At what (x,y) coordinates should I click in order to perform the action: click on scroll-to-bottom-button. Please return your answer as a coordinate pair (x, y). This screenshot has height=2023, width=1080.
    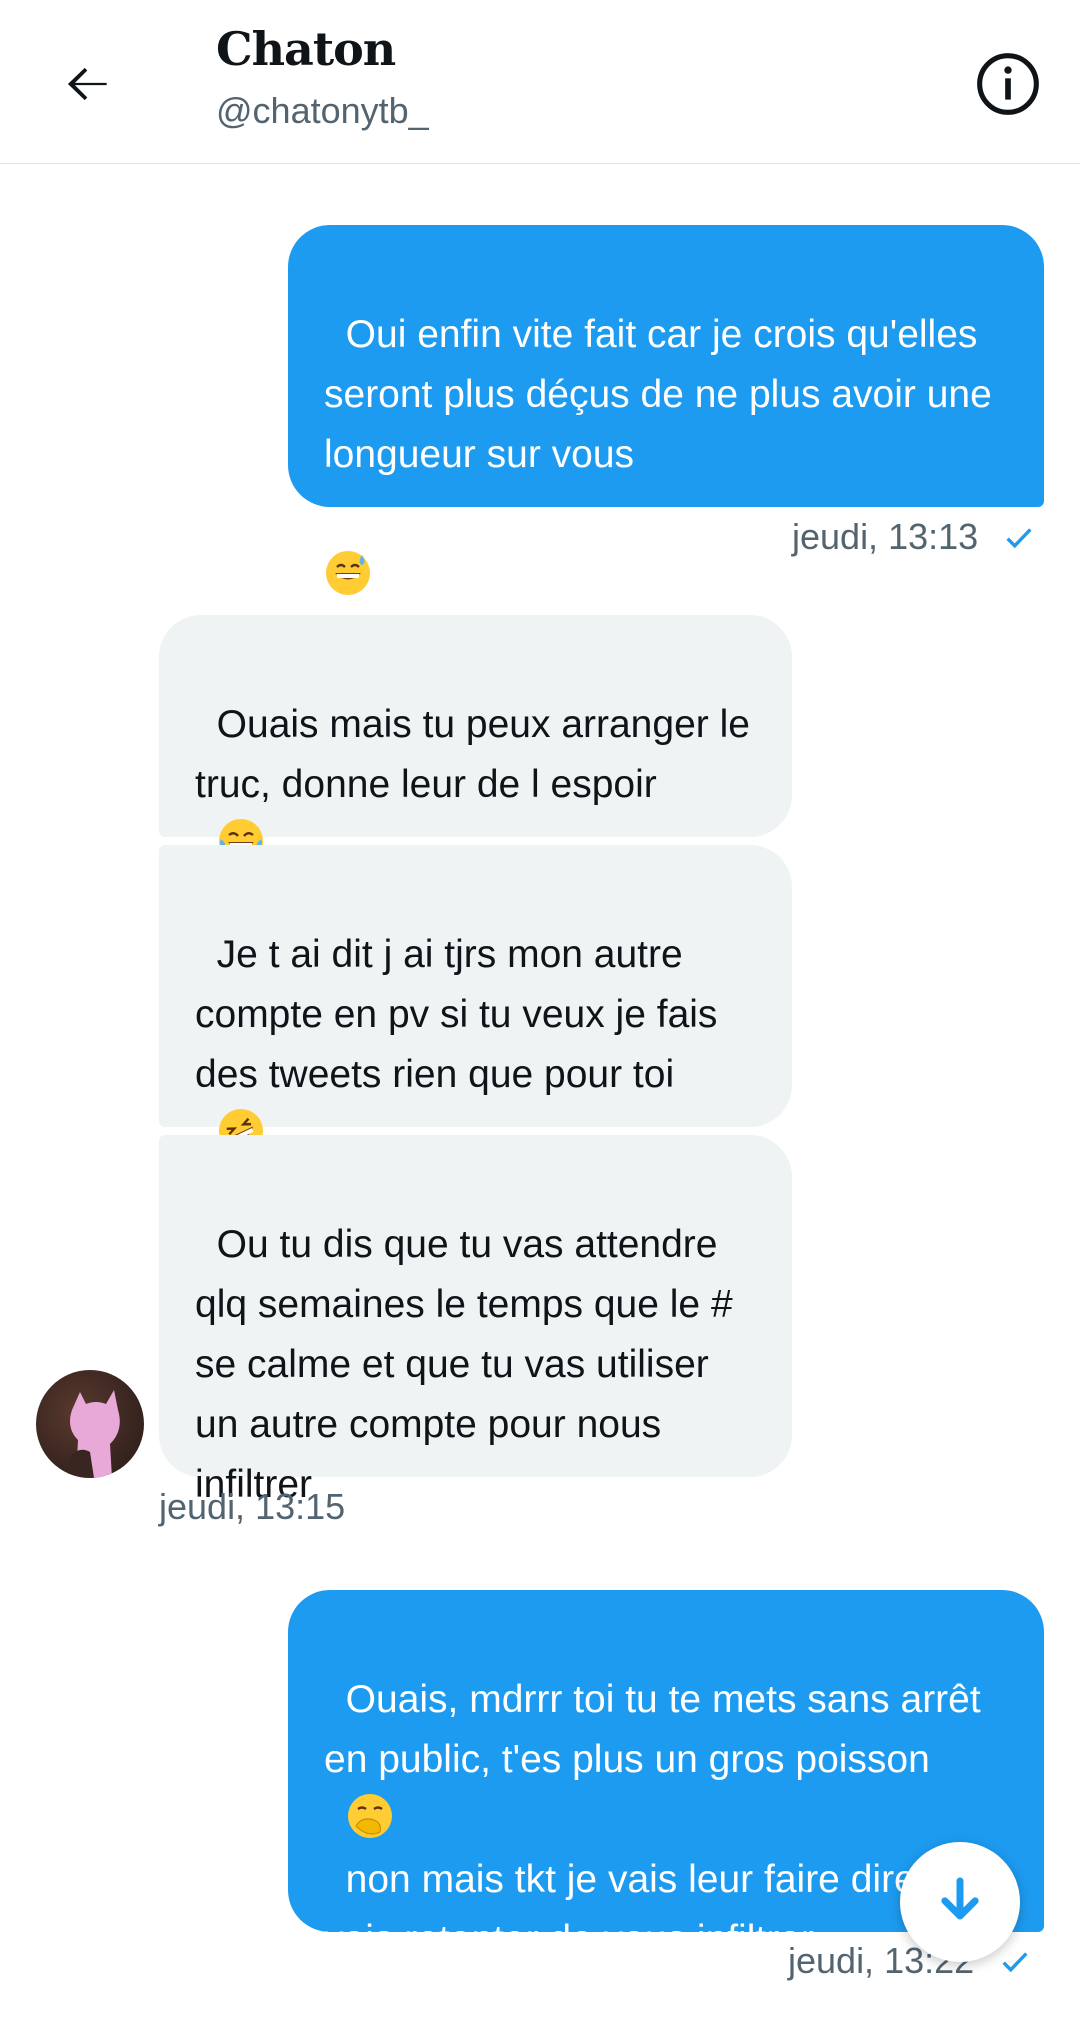
    Looking at the image, I should click on (960, 1902).